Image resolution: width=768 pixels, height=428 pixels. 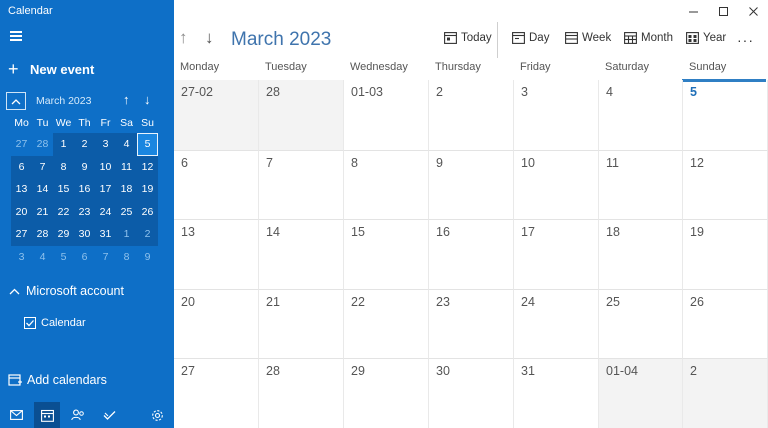 I want to click on day-cell: 27-02, so click(x=216, y=115).